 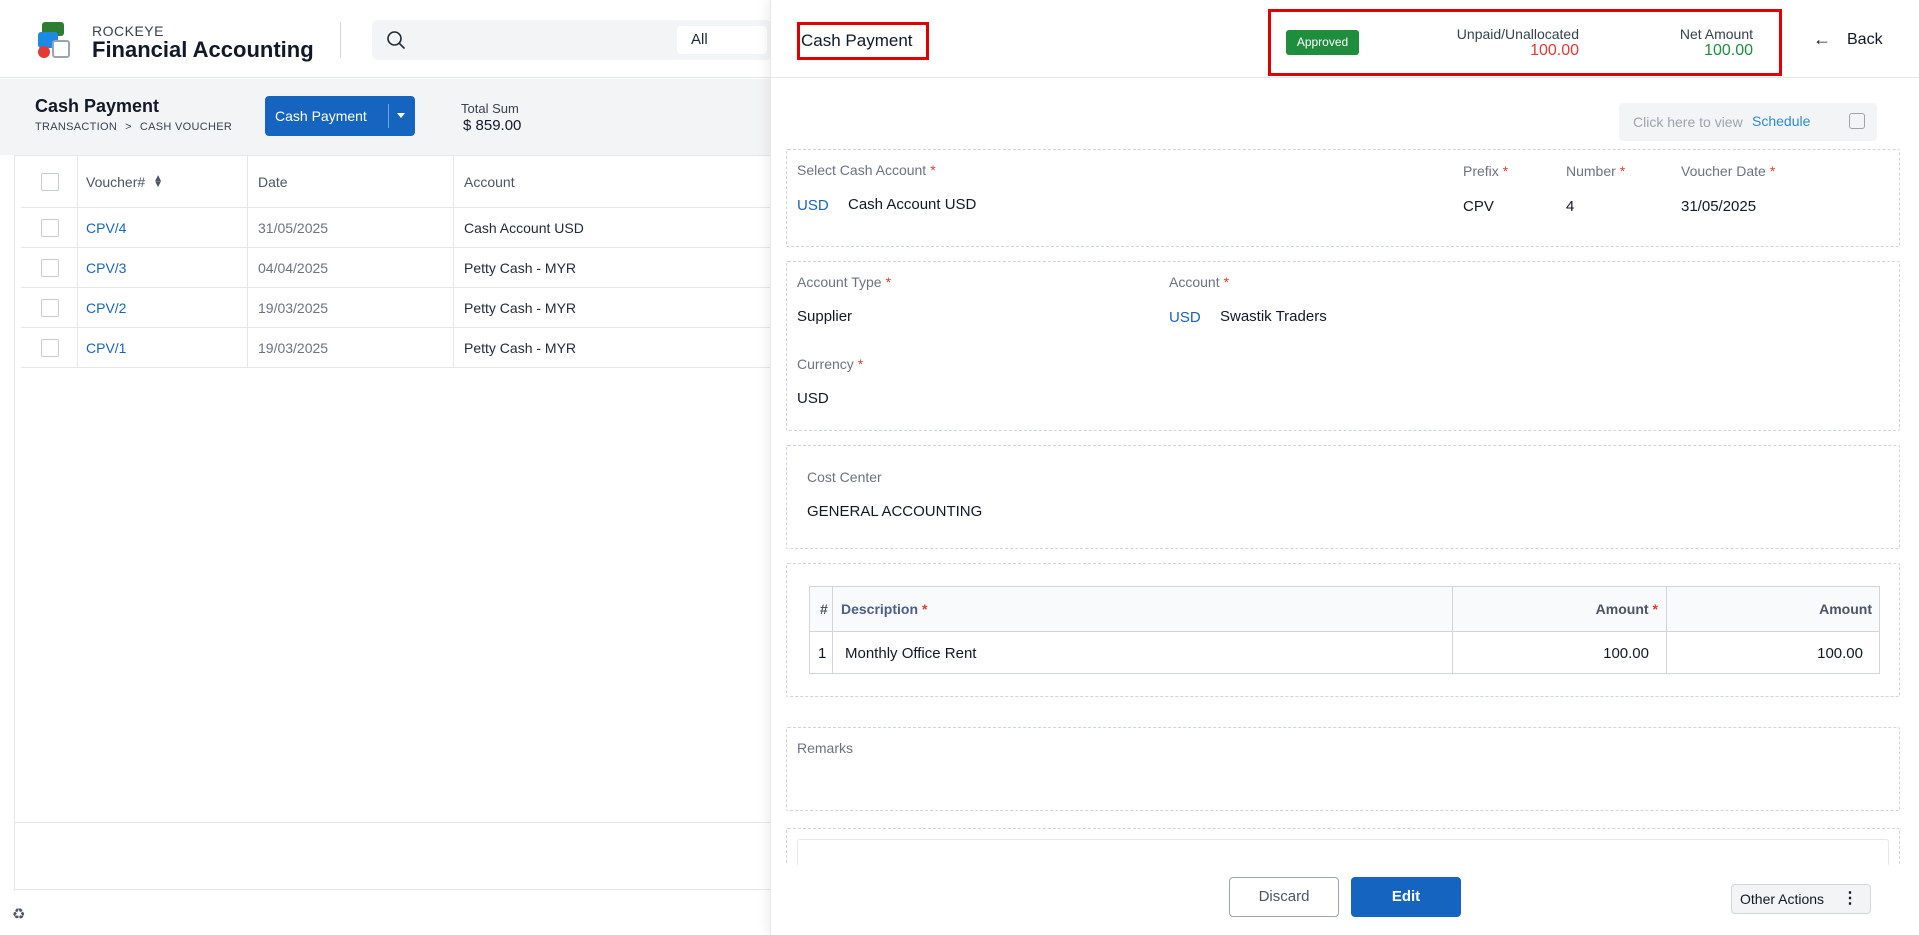 I want to click on field-label: Voucher Date *, so click(x=1728, y=171).